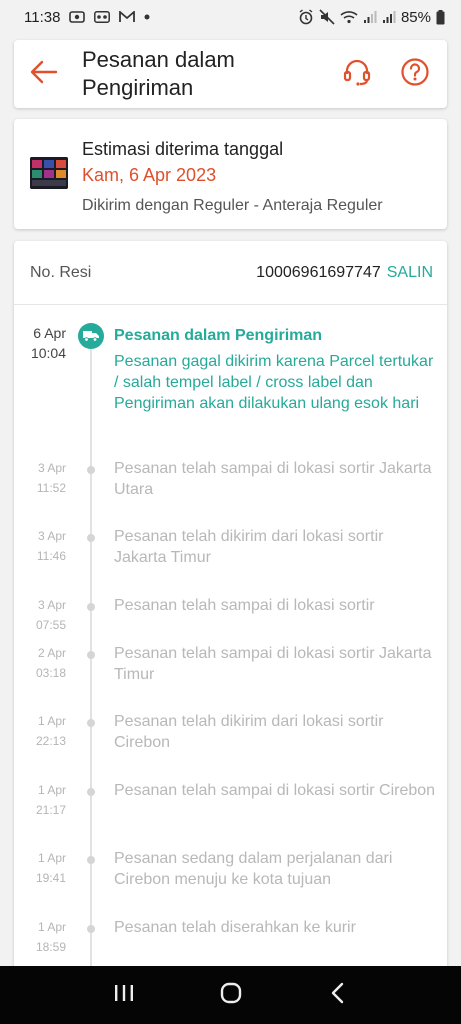 This screenshot has width=461, height=1024. I want to click on back-button, so click(44, 74).